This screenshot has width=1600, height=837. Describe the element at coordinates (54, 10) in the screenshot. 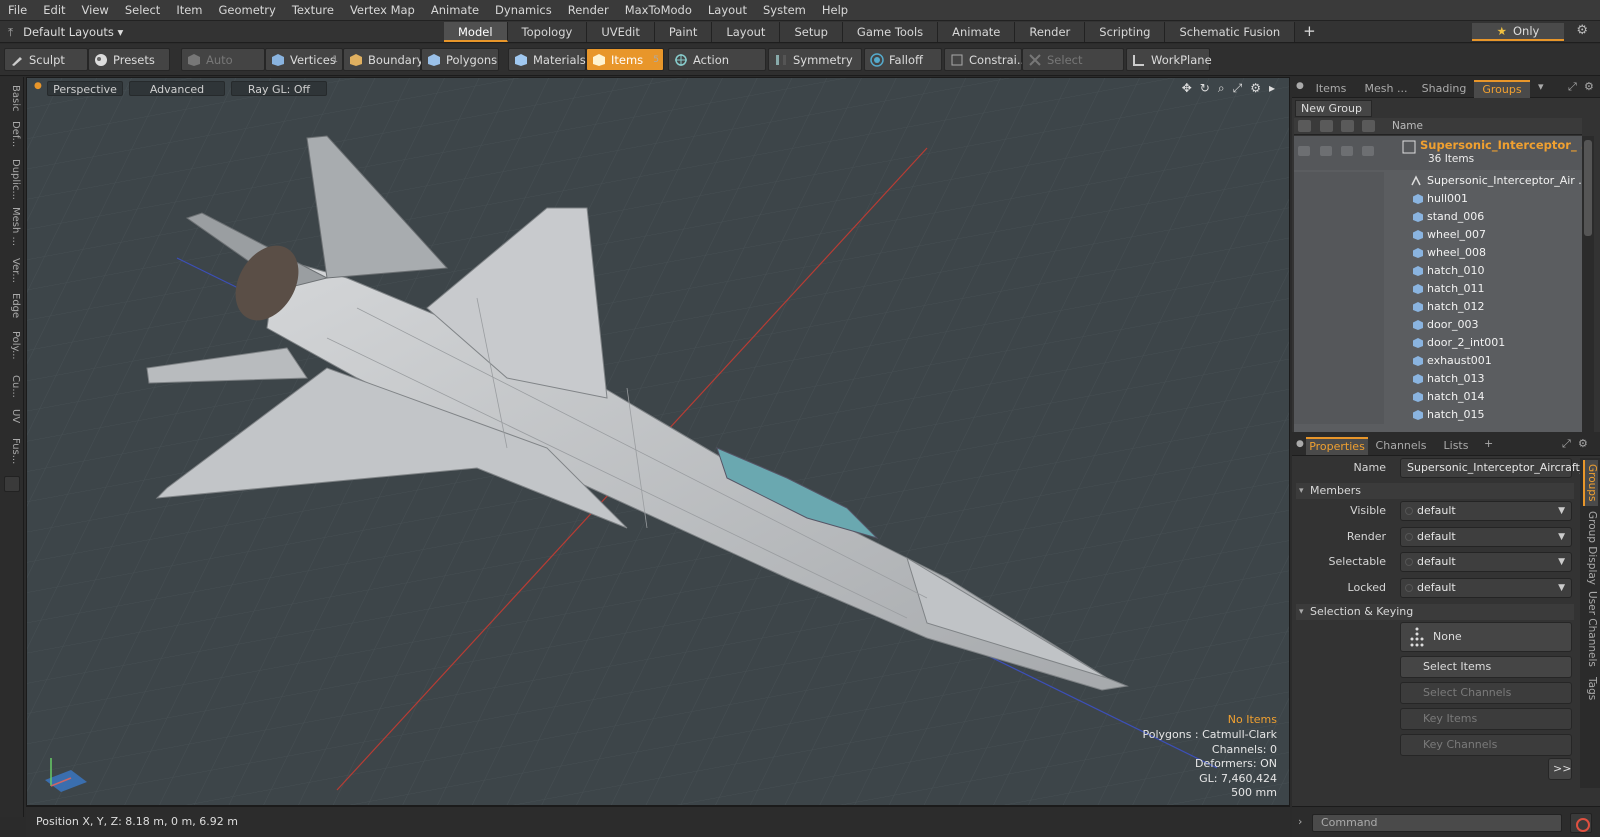

I see `menu-edit: Edit` at that location.